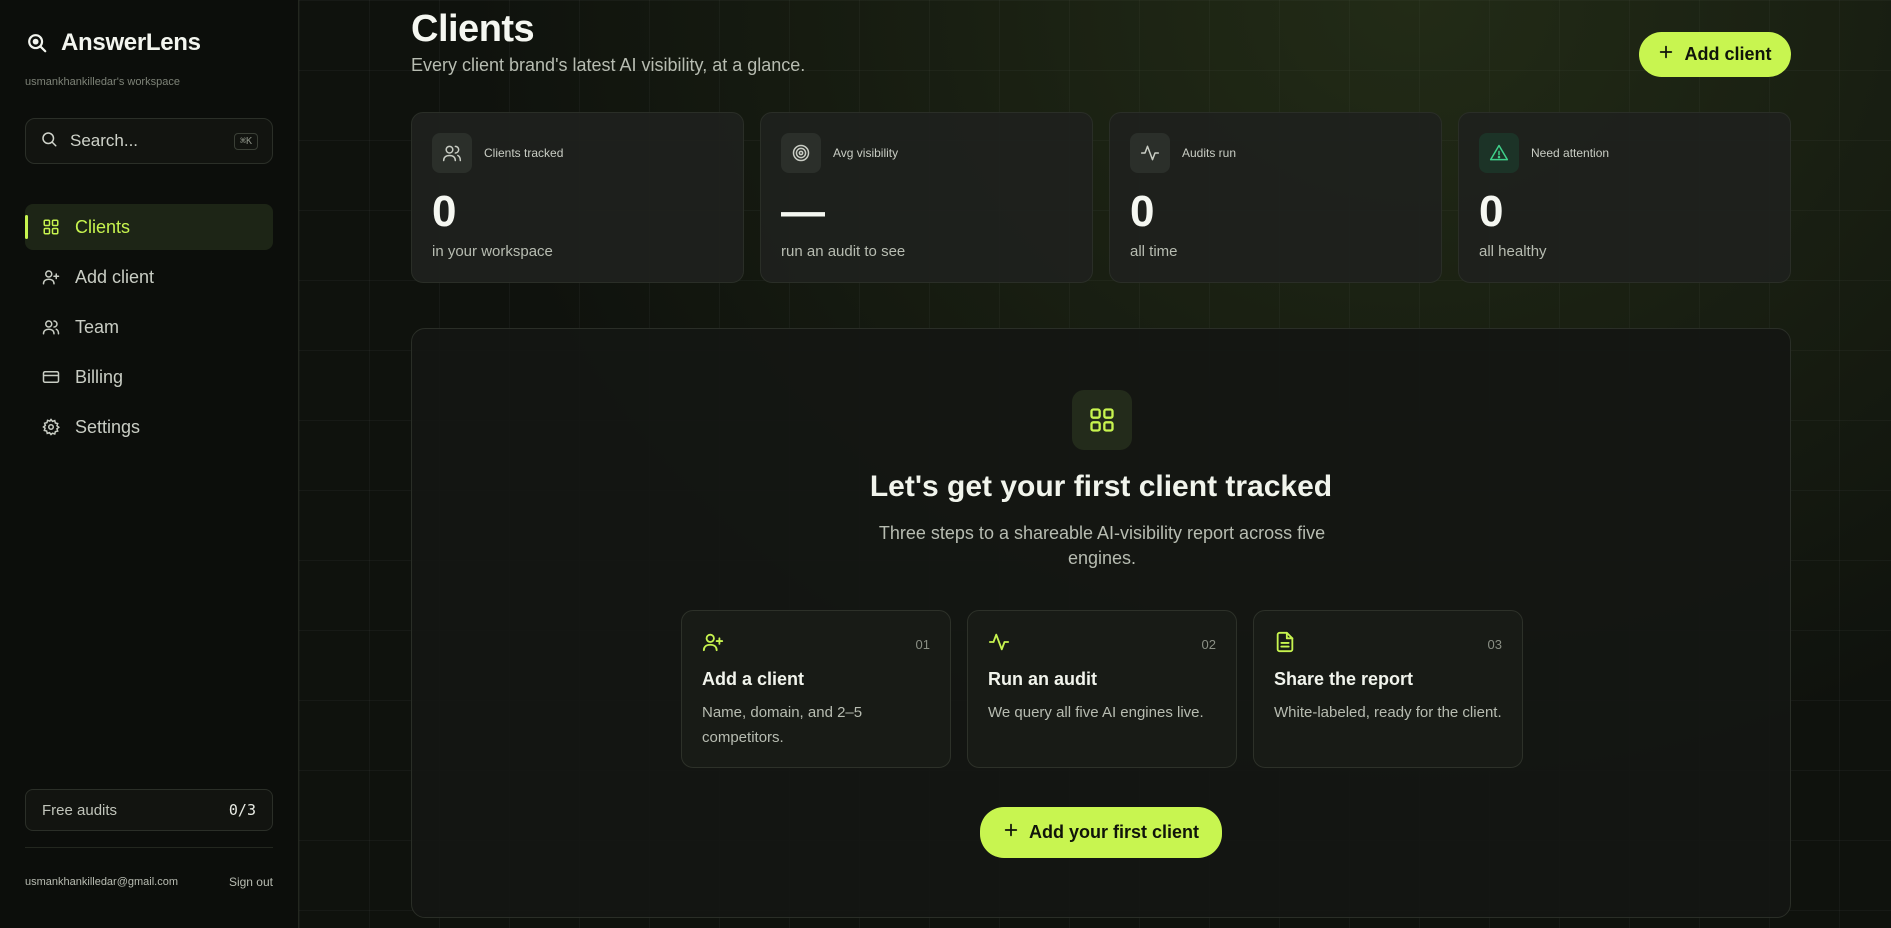 This screenshot has width=1891, height=928. What do you see at coordinates (1208, 644) in the screenshot?
I see `step-number: 02` at bounding box center [1208, 644].